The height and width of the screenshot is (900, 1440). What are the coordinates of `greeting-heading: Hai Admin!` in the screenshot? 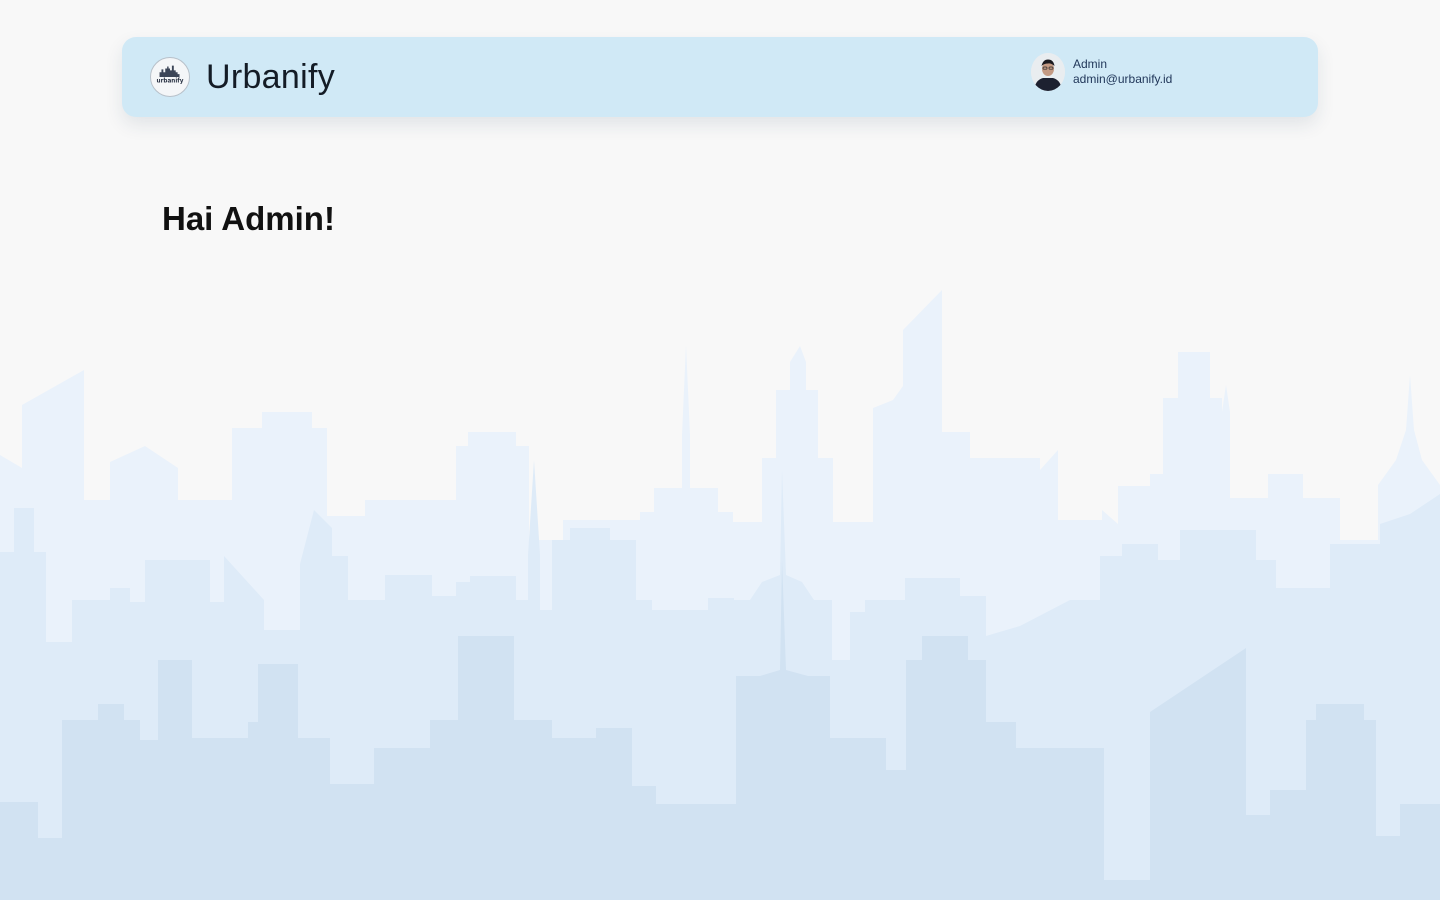 It's located at (248, 218).